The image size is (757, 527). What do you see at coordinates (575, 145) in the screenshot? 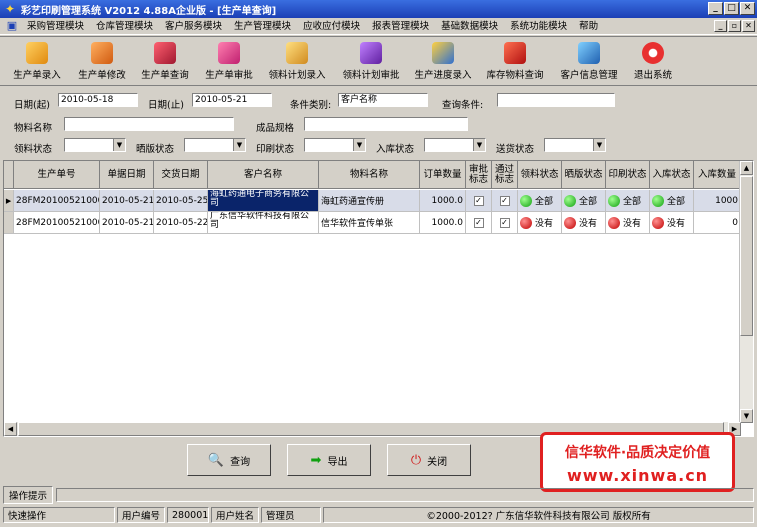
I see `delivery-status-select: ▼` at bounding box center [575, 145].